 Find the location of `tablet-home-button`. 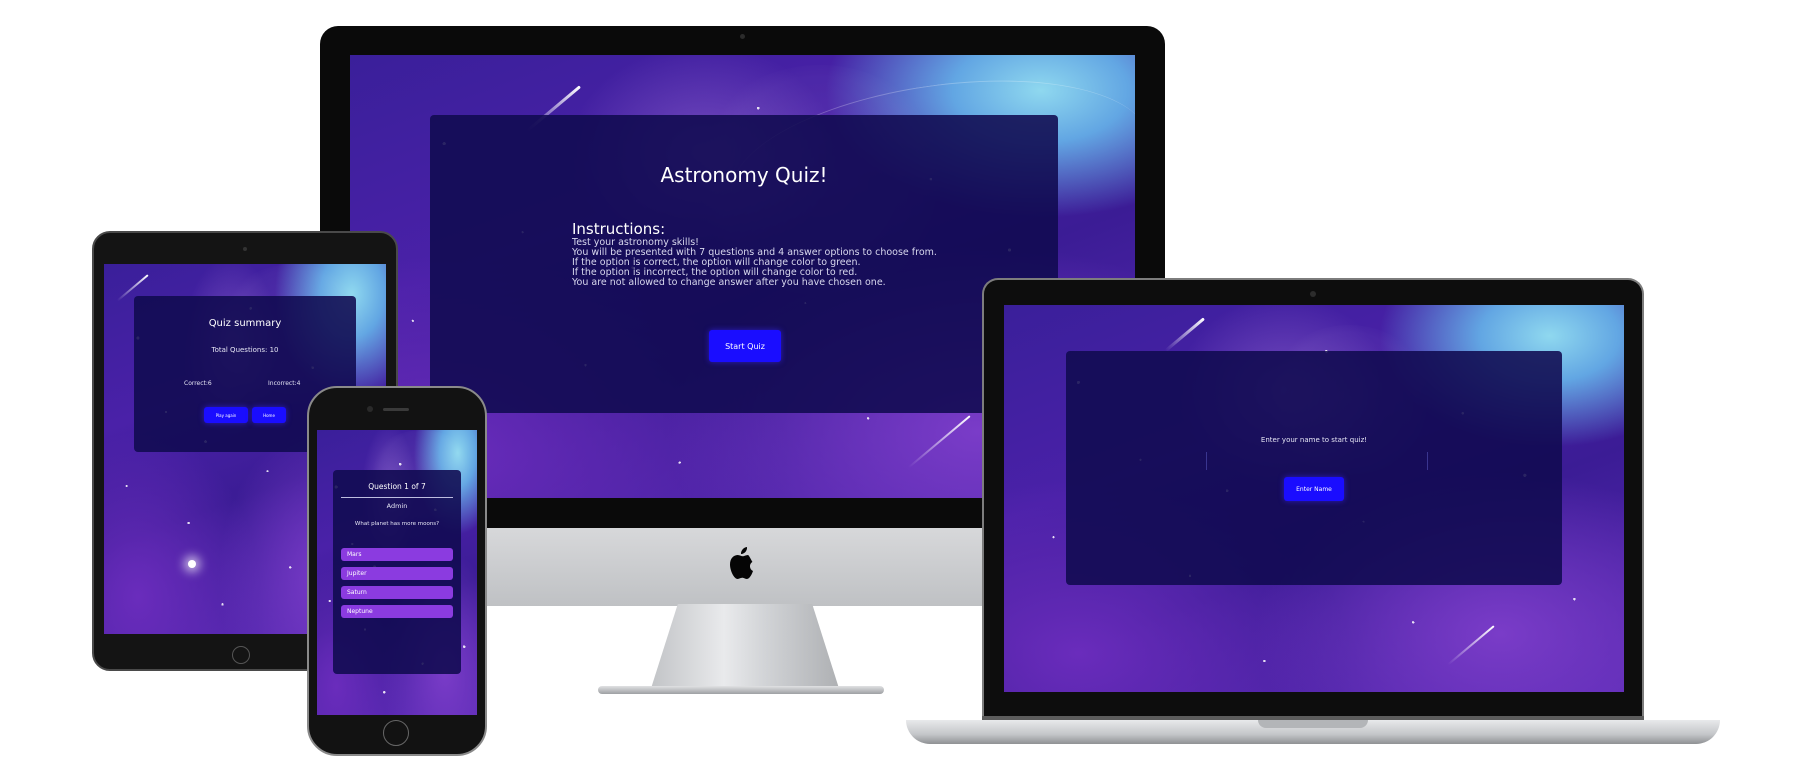

tablet-home-button is located at coordinates (241, 655).